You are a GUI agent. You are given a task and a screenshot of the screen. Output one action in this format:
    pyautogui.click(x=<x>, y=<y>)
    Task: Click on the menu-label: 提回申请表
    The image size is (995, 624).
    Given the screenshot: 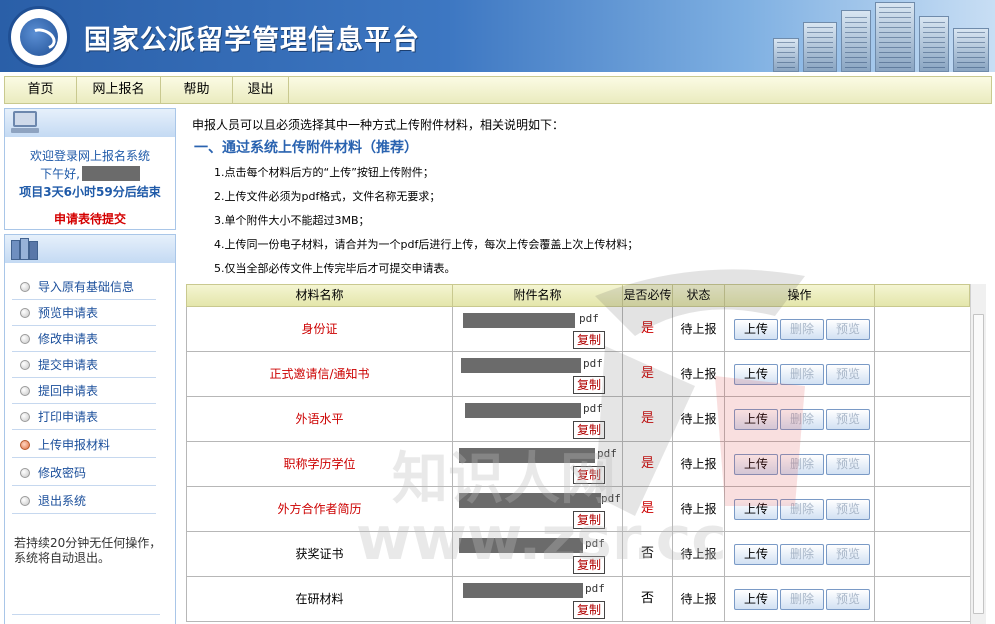 What is the action you would take?
    pyautogui.click(x=68, y=391)
    